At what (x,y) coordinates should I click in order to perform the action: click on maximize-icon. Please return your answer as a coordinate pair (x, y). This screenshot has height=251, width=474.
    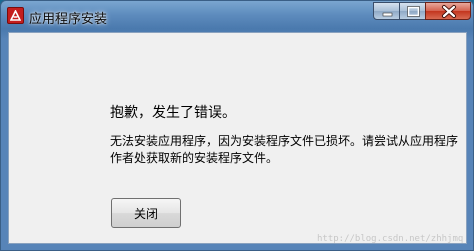
    Looking at the image, I should click on (413, 11).